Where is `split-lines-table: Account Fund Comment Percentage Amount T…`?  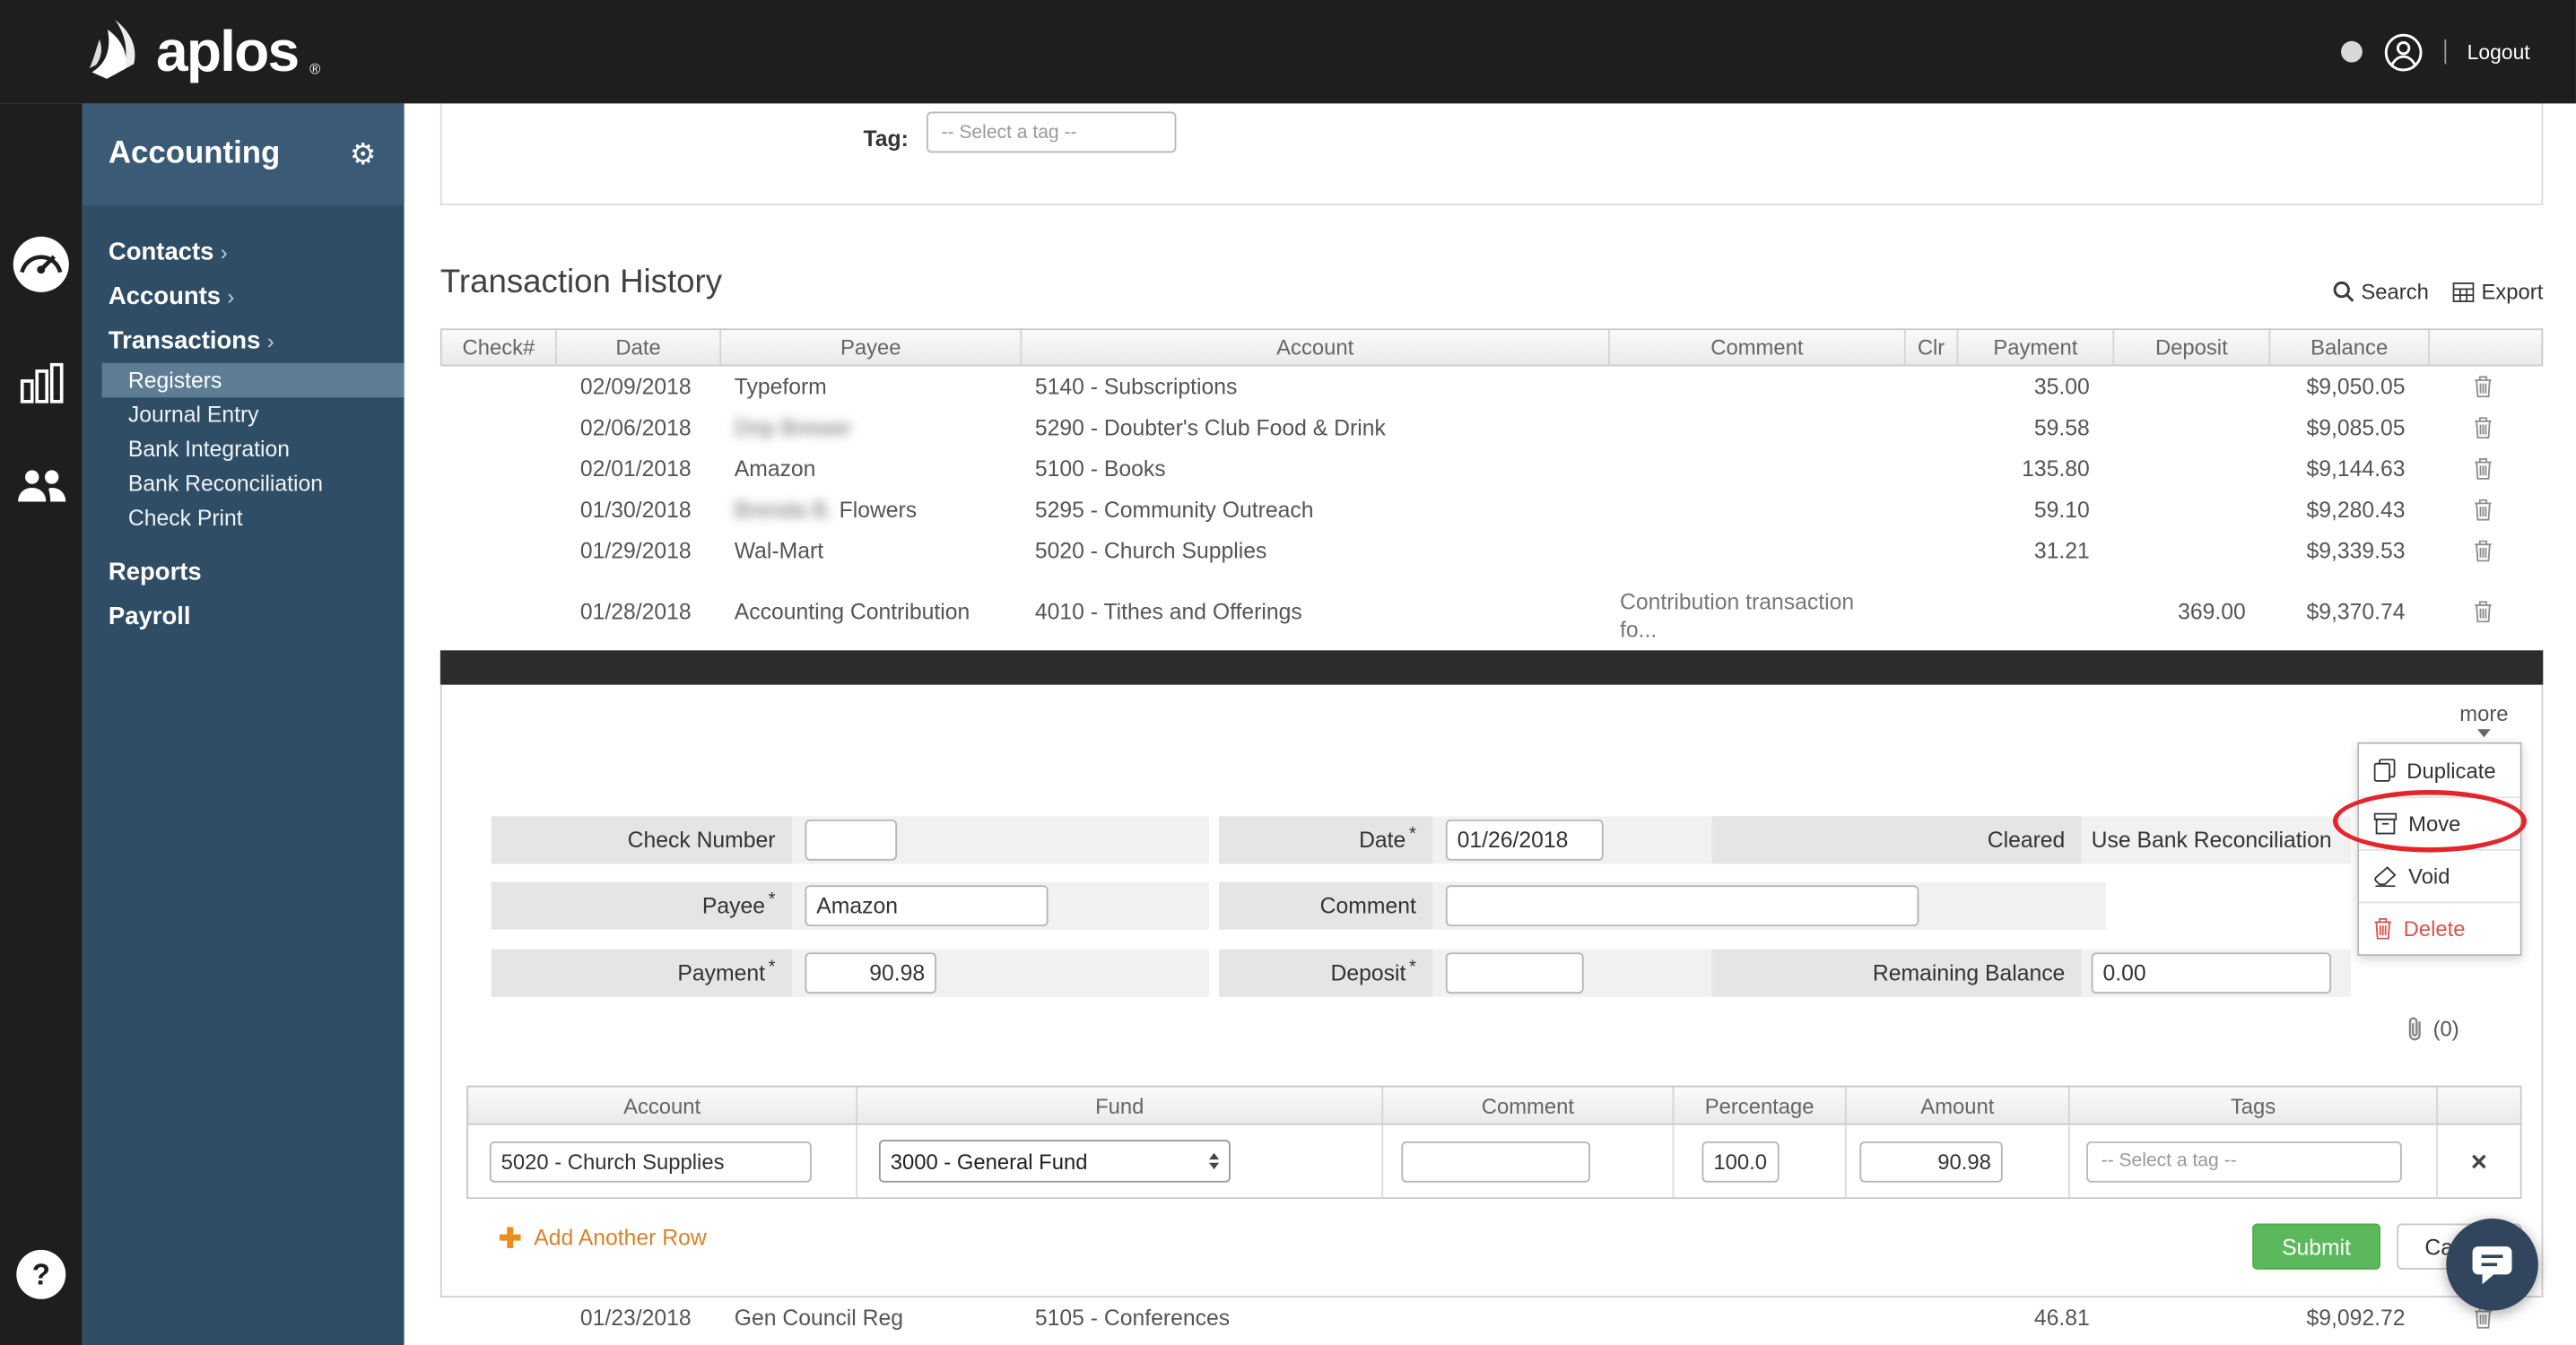
split-lines-table: Account Fund Comment Percentage Amount T… is located at coordinates (1494, 1142).